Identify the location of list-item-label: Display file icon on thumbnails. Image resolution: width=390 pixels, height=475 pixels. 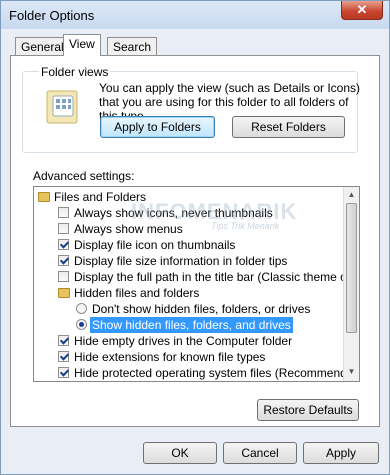
(155, 245).